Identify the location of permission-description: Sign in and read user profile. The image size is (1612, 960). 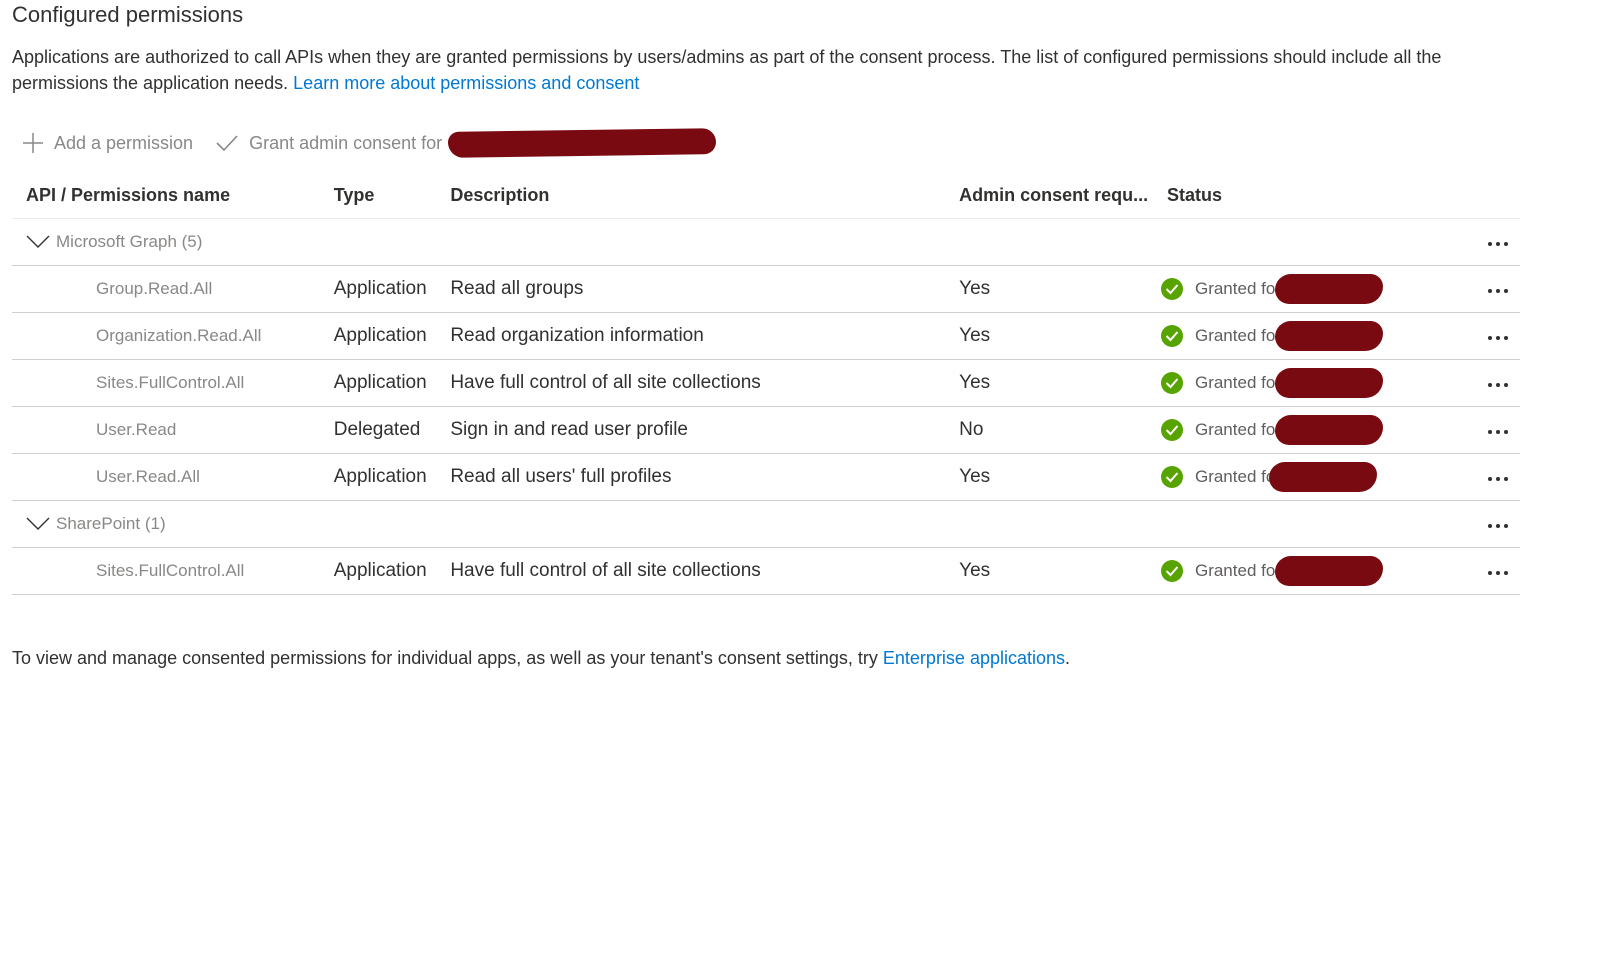
(691, 430).